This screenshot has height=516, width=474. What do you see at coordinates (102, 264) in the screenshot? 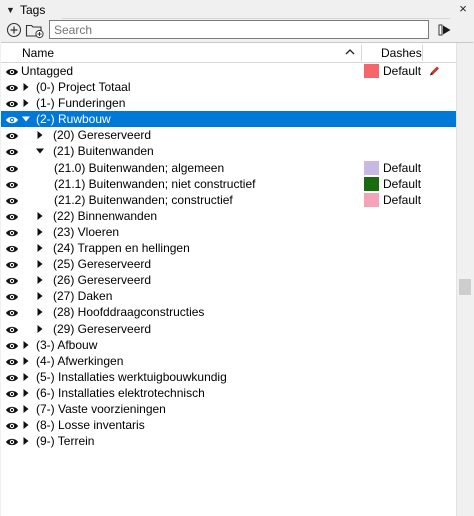
I see `tag-label: (25) Gereserveerd` at bounding box center [102, 264].